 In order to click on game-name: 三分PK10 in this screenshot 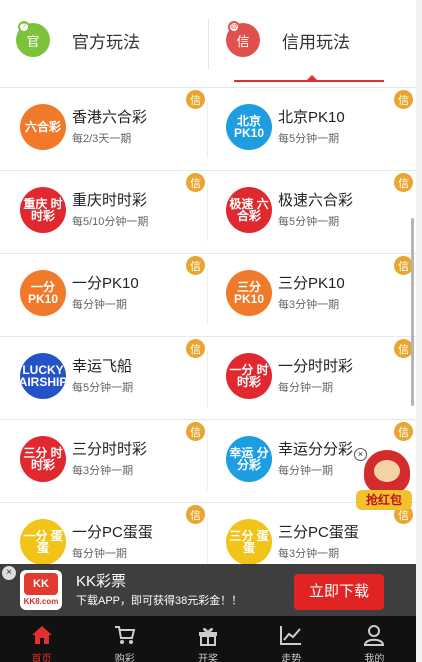, I will do `click(311, 283)`.